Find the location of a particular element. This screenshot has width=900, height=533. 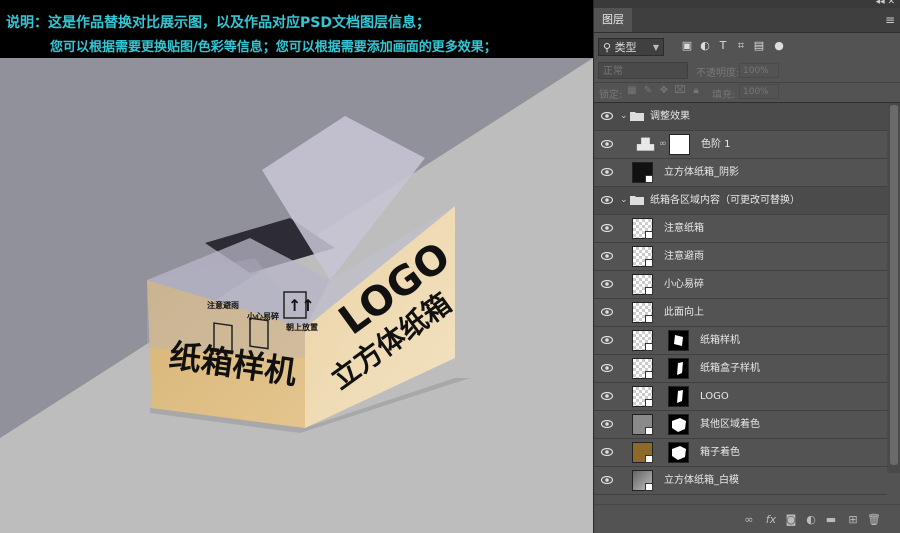

layer-name: 小心易碎 is located at coordinates (684, 284).